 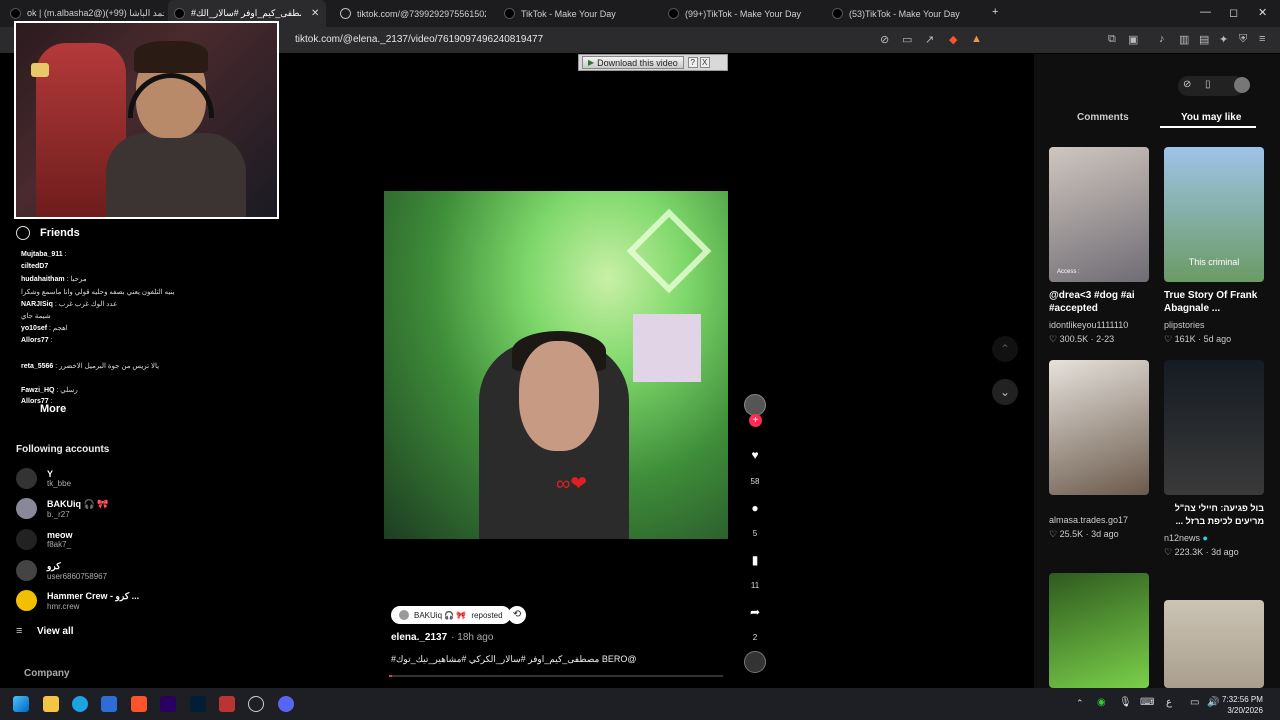 I want to click on sidebar-icon: ▥, so click(x=1184, y=39).